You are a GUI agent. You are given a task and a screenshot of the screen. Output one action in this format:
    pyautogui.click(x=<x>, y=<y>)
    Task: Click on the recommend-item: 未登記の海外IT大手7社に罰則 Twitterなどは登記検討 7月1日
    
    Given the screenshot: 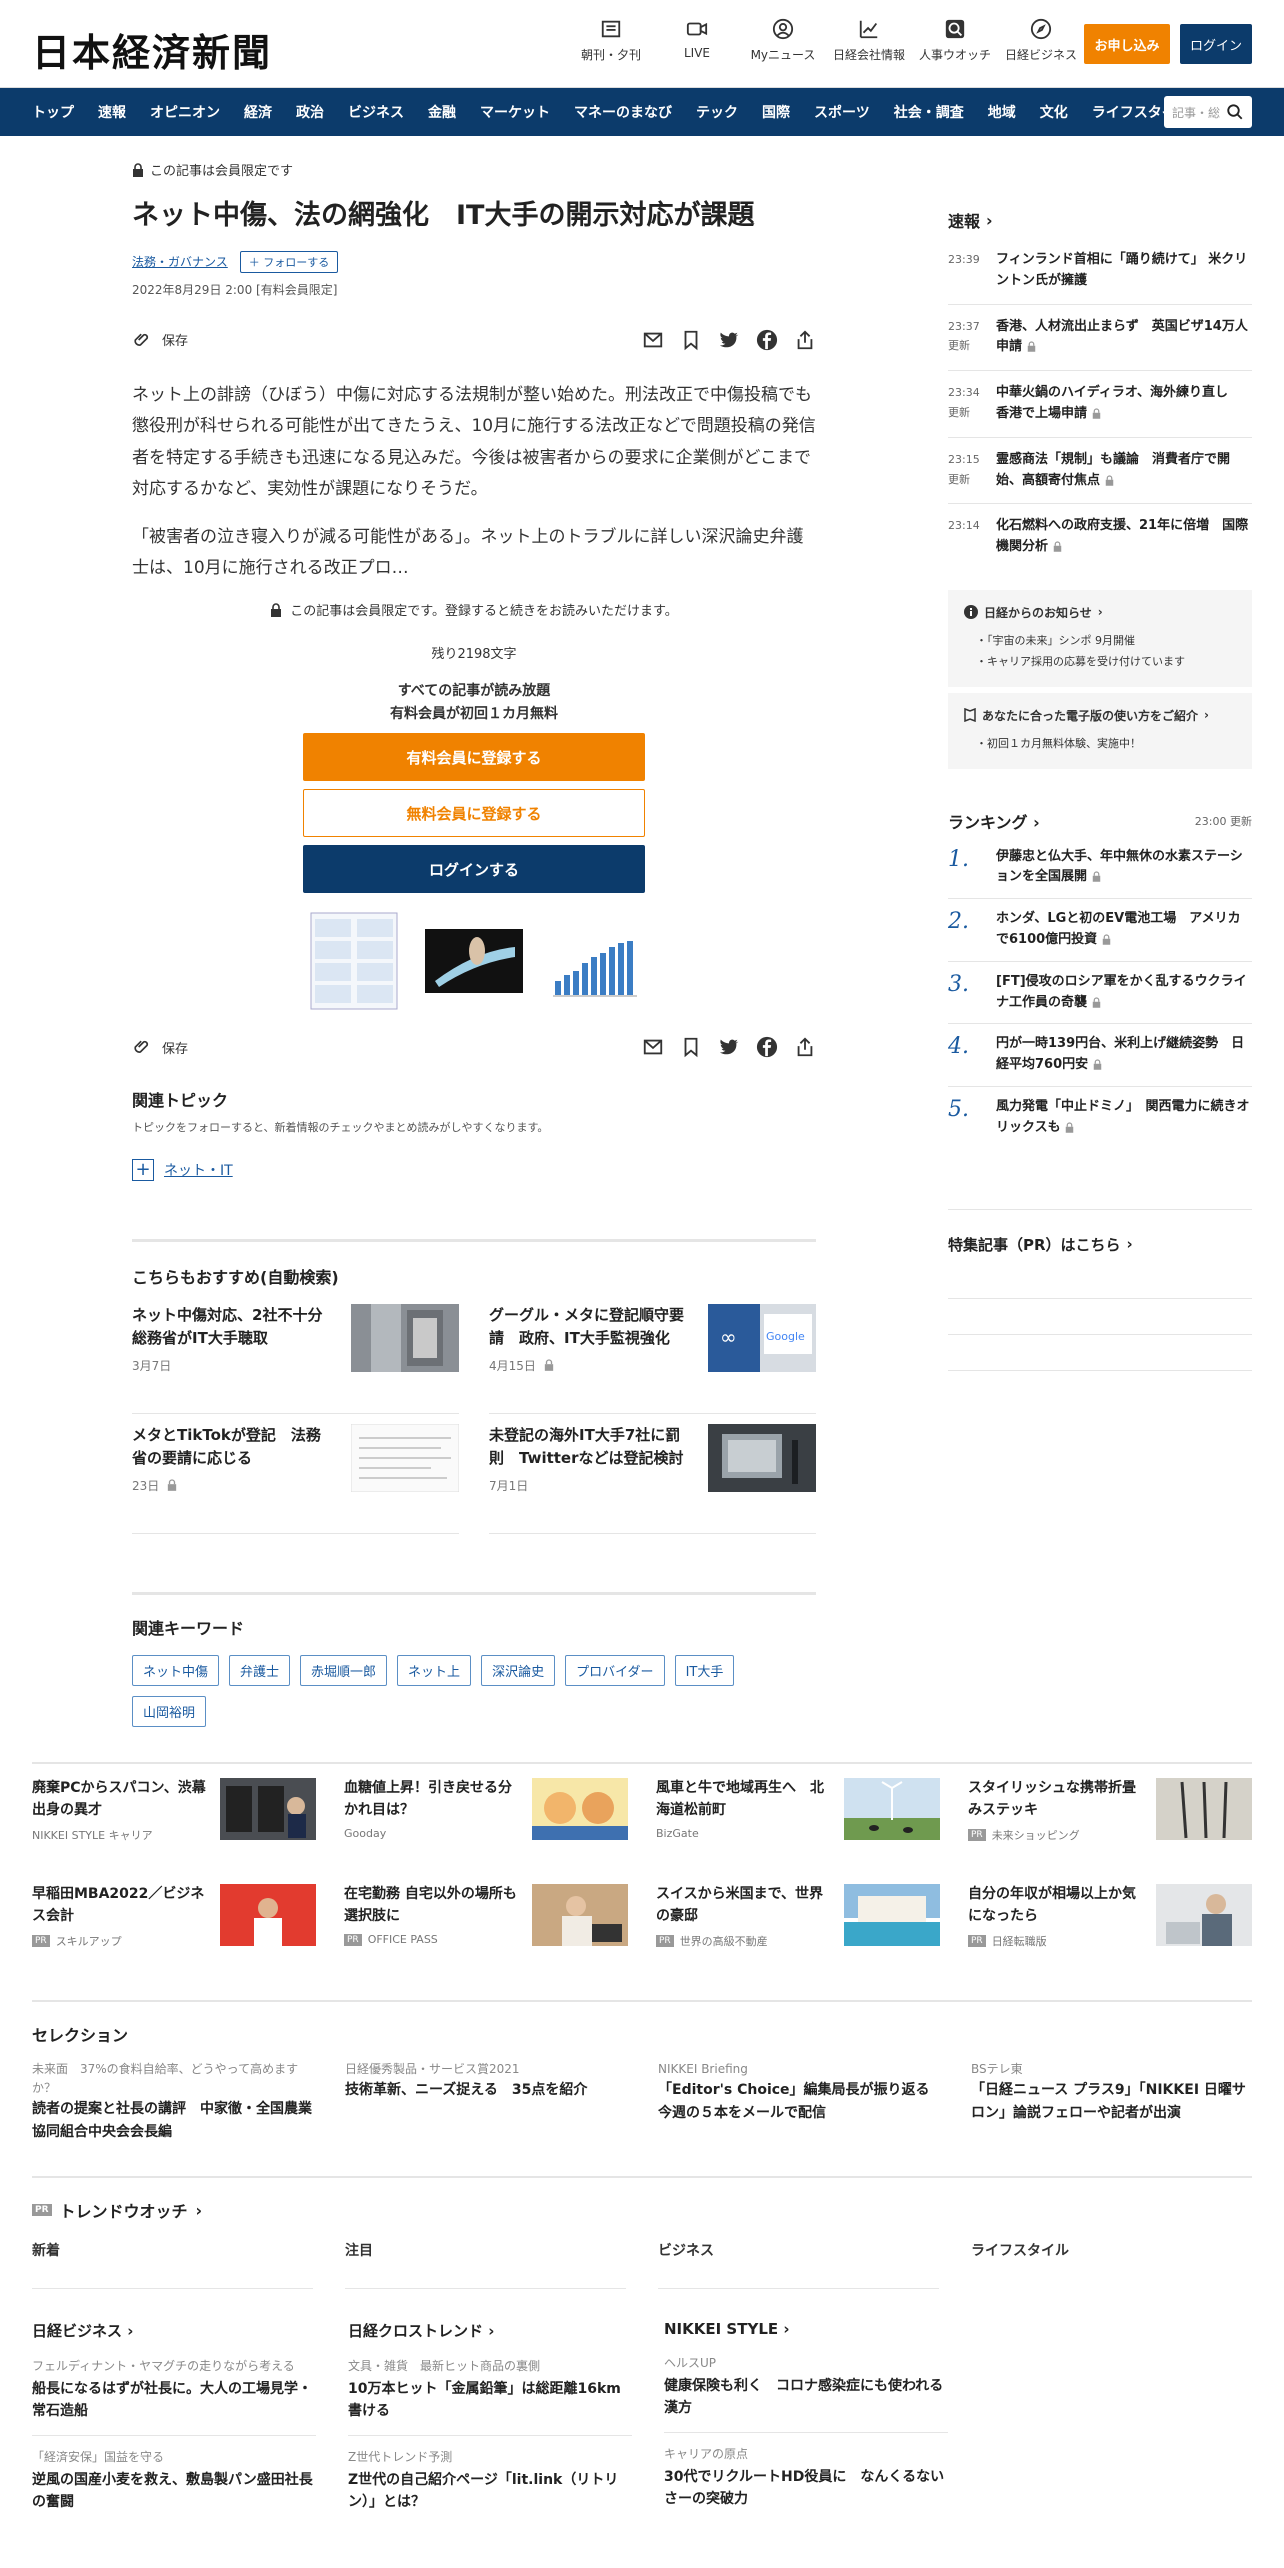 What is the action you would take?
    pyautogui.click(x=652, y=1474)
    